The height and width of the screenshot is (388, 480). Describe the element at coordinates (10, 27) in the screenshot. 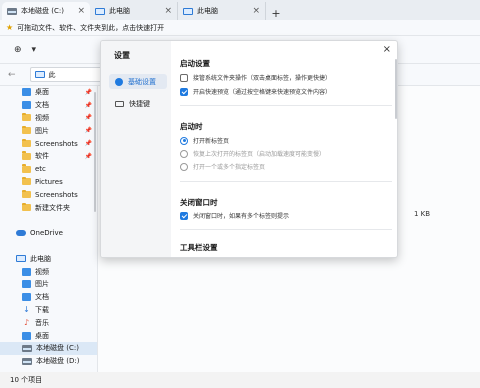

I see `star-icon: ★` at that location.